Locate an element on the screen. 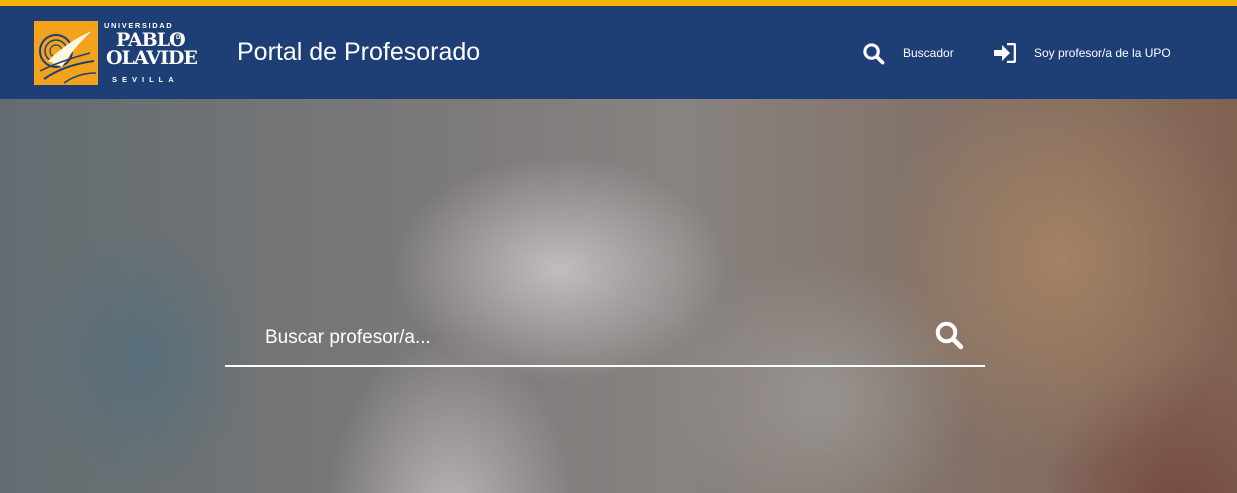  search-submit-button is located at coordinates (950, 336).